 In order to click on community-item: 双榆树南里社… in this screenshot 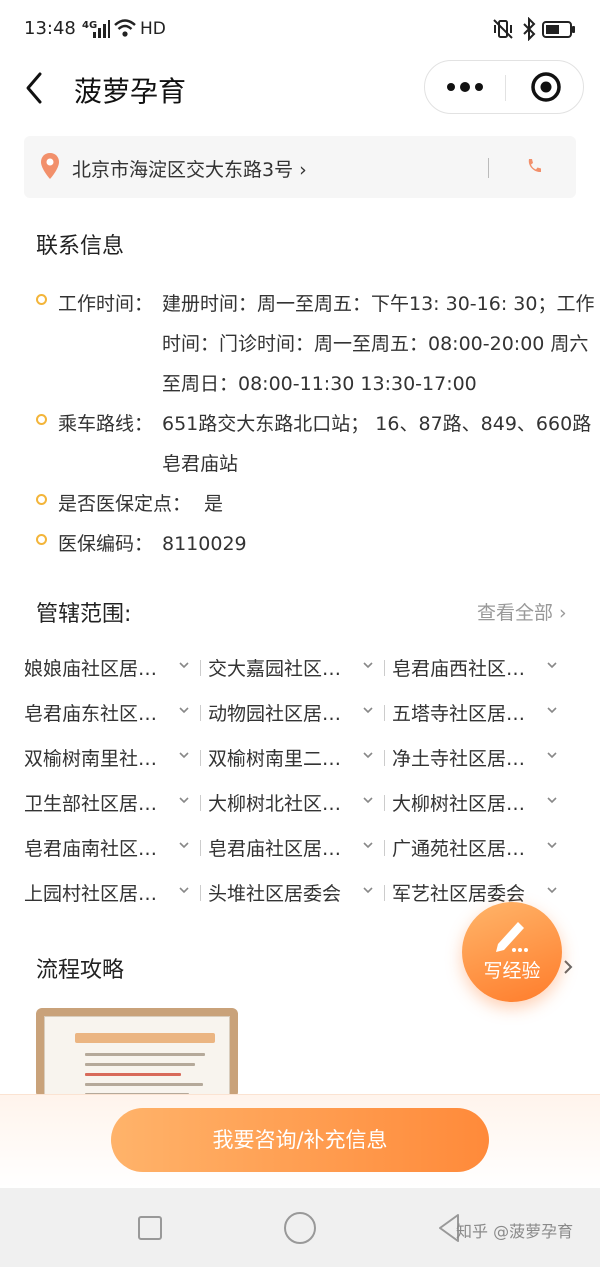, I will do `click(114, 757)`.